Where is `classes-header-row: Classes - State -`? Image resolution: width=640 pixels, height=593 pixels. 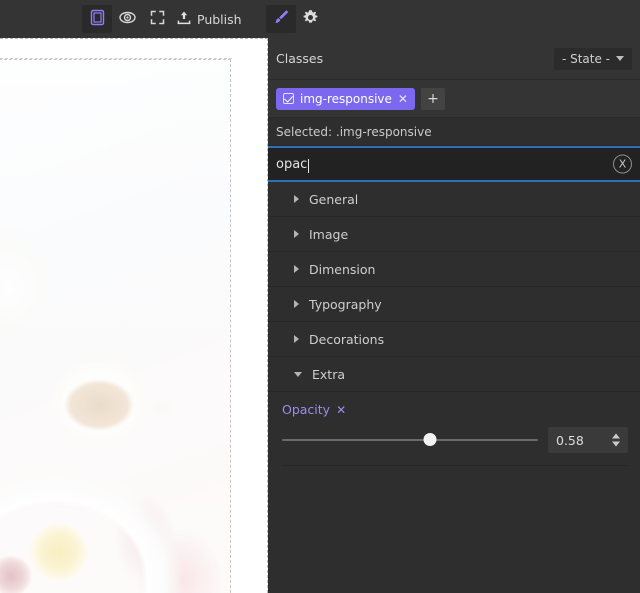
classes-header-row: Classes - State - is located at coordinates (454, 59).